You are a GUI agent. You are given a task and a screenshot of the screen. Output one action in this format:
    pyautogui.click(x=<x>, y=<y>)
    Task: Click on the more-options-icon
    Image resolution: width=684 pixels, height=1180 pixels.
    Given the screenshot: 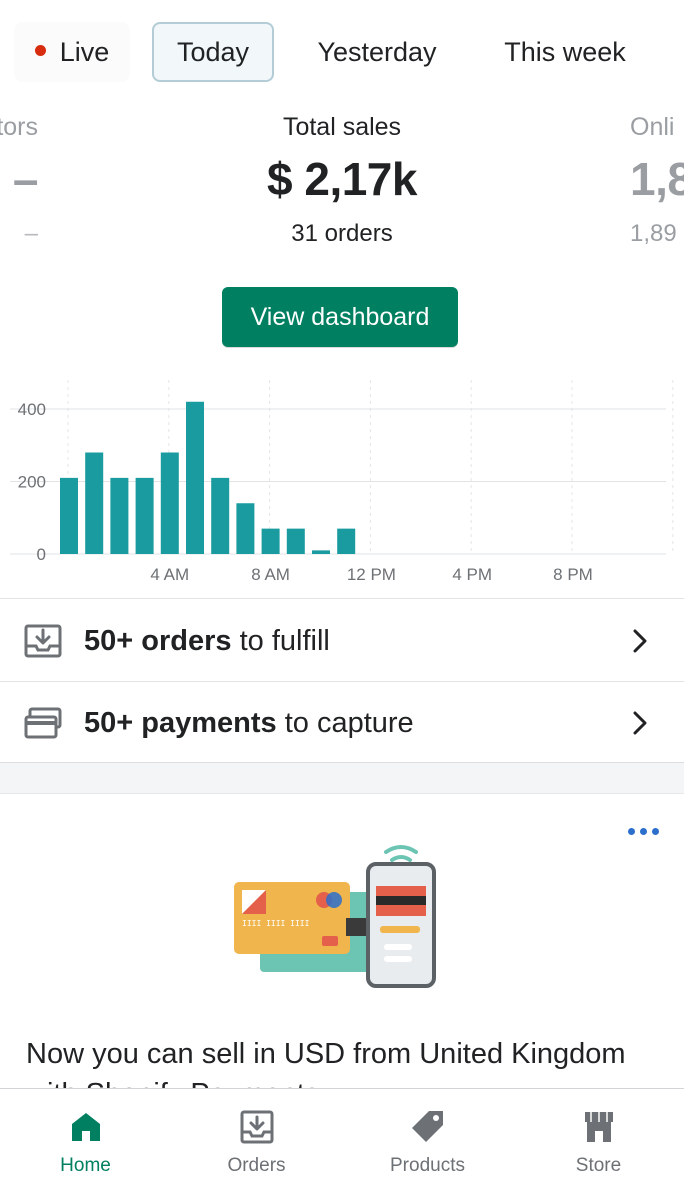 What is the action you would take?
    pyautogui.click(x=644, y=832)
    